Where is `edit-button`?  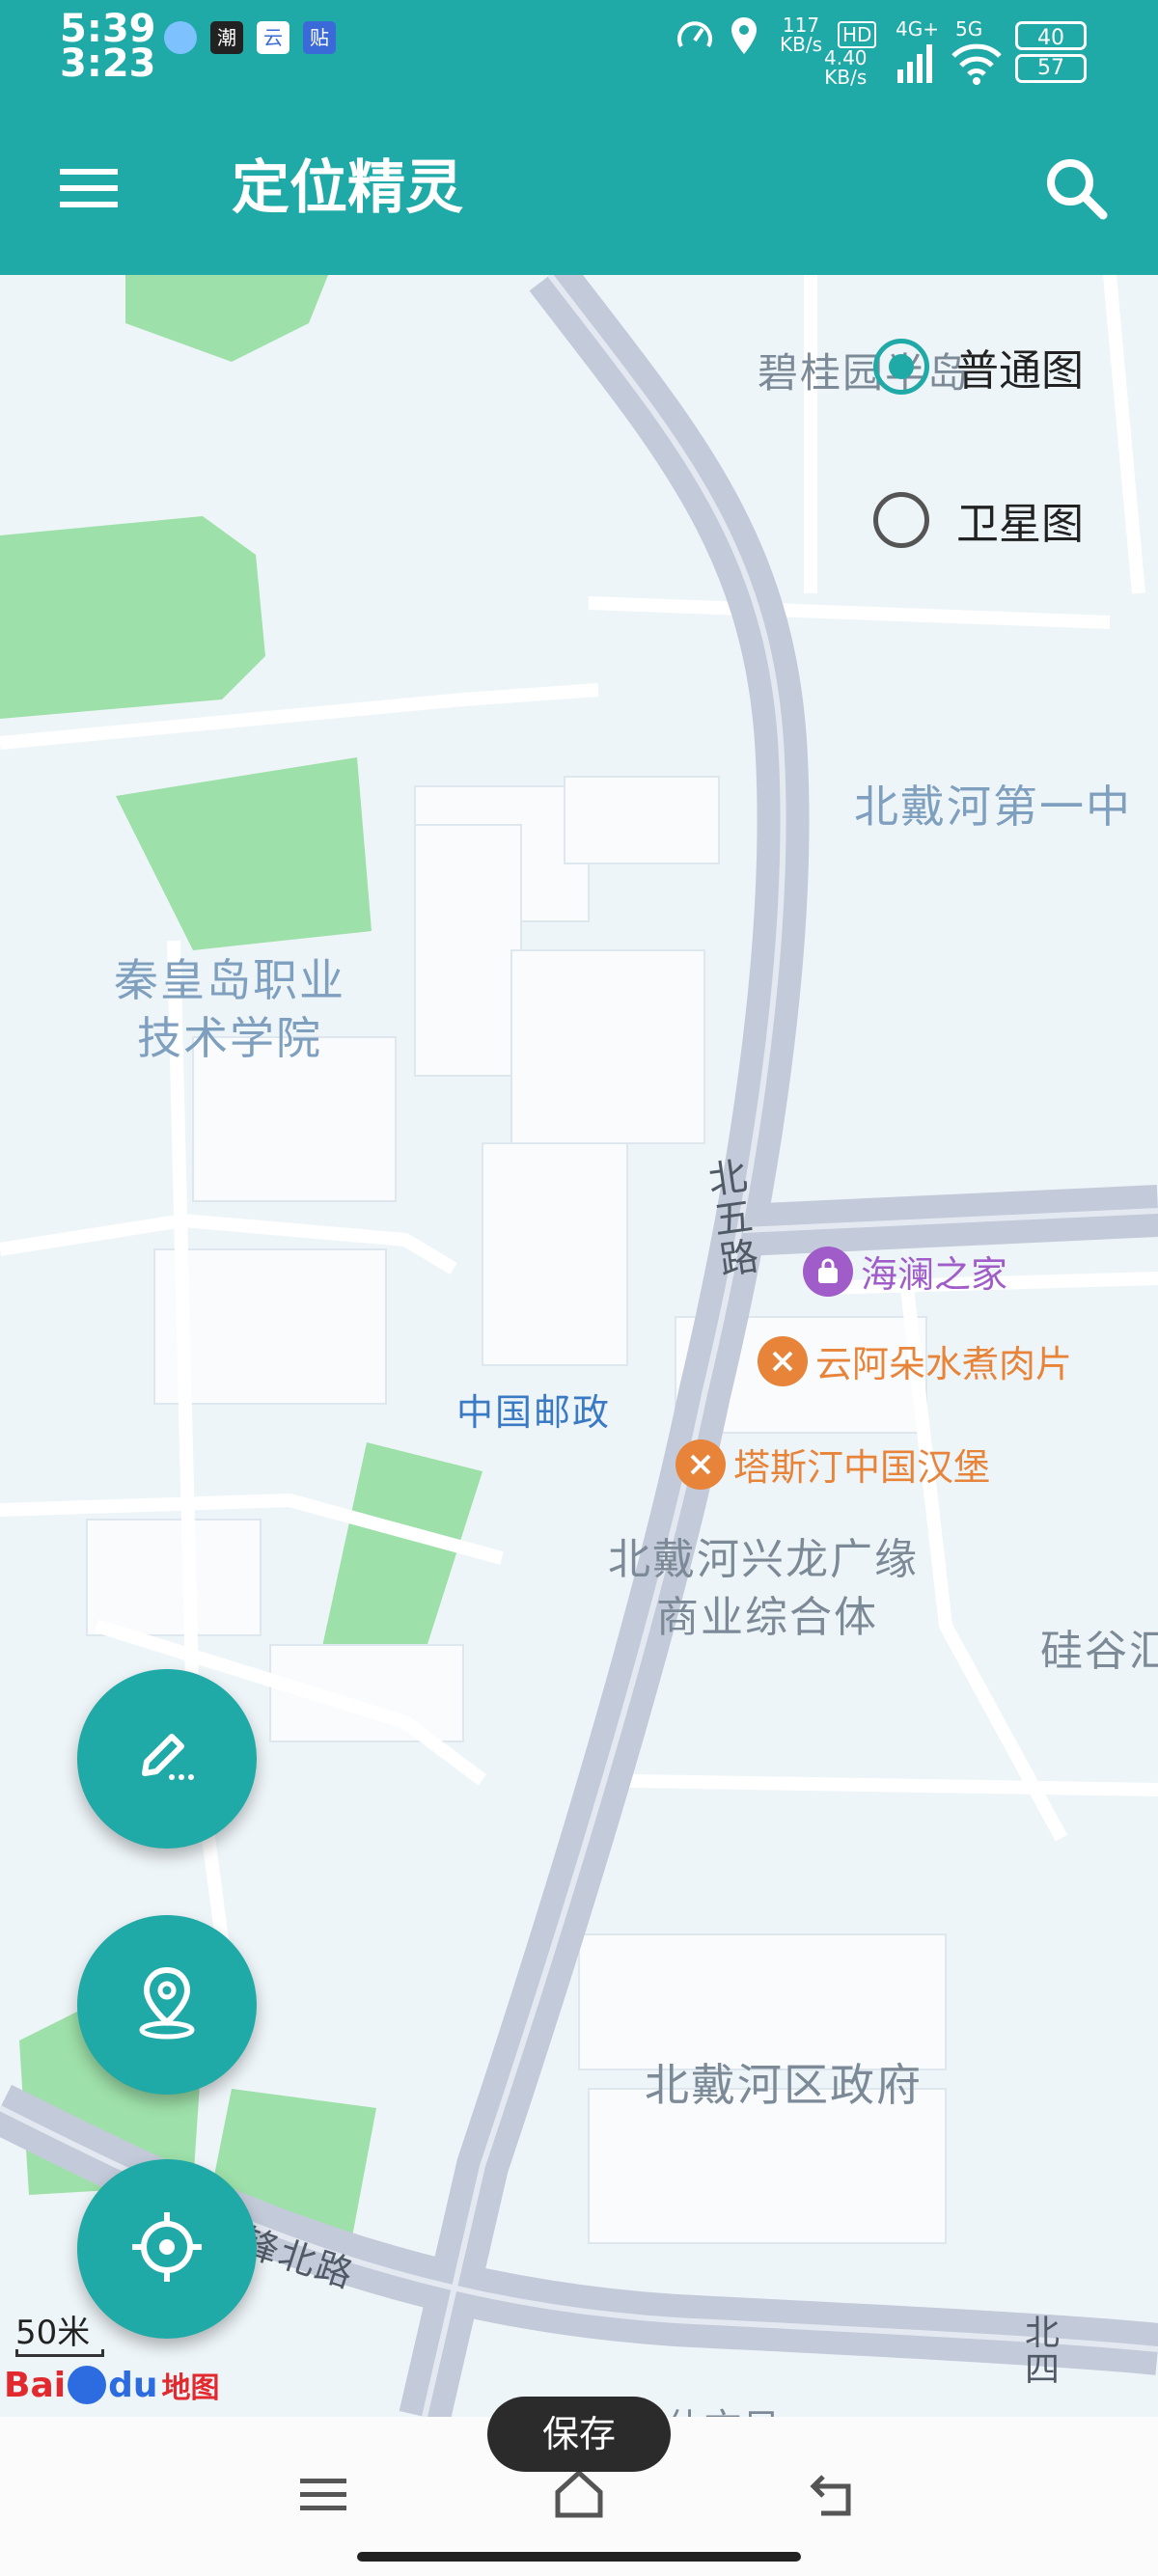
edit-button is located at coordinates (167, 1759).